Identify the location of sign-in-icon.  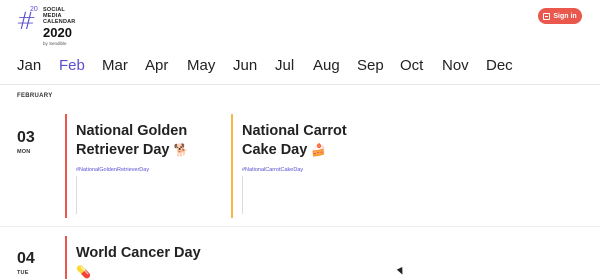
(547, 16).